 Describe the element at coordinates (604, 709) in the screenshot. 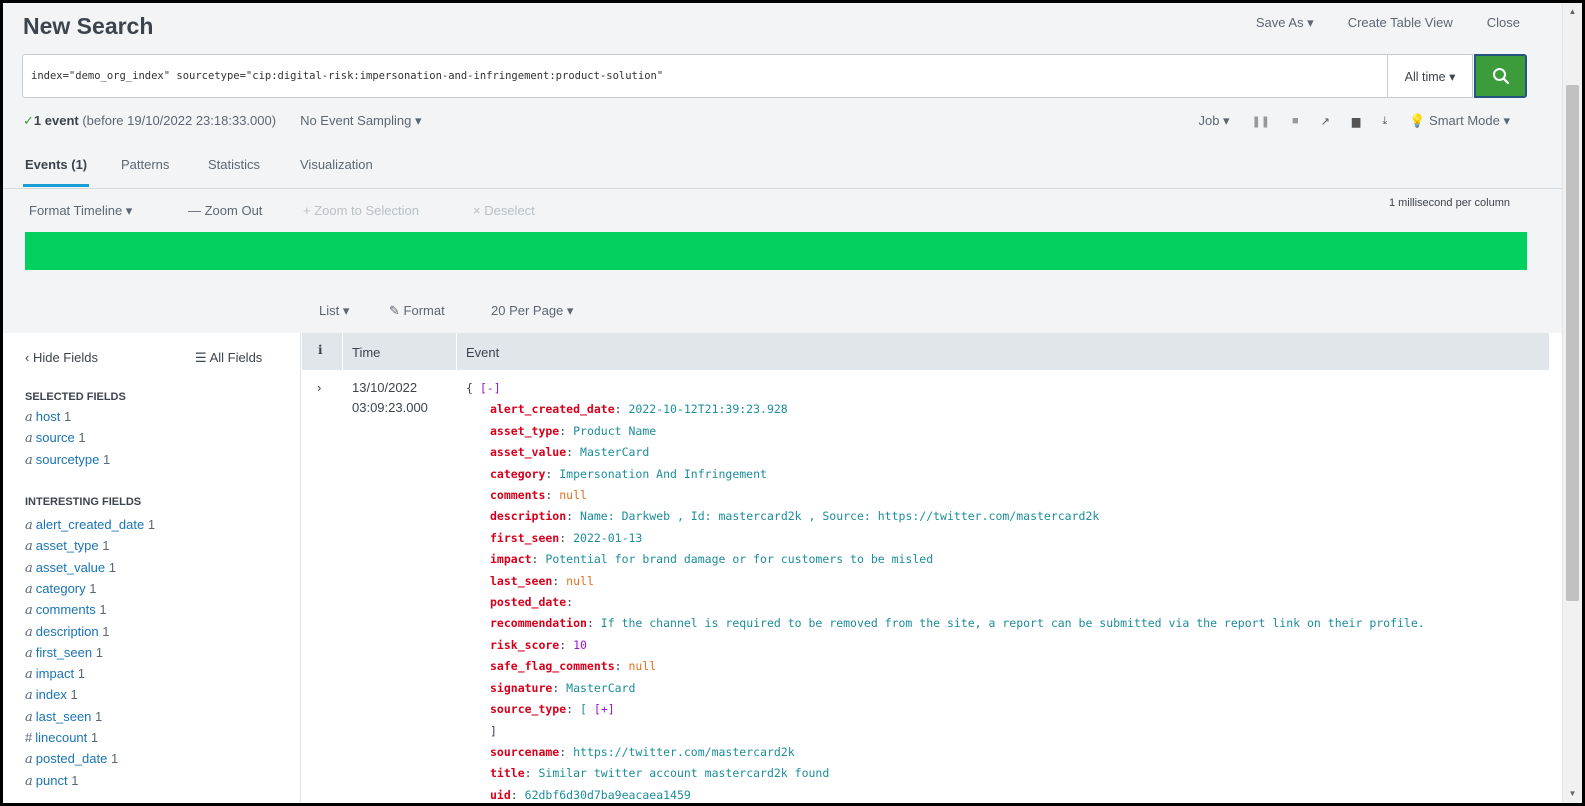

I see `expand-toggle: [+]` at that location.